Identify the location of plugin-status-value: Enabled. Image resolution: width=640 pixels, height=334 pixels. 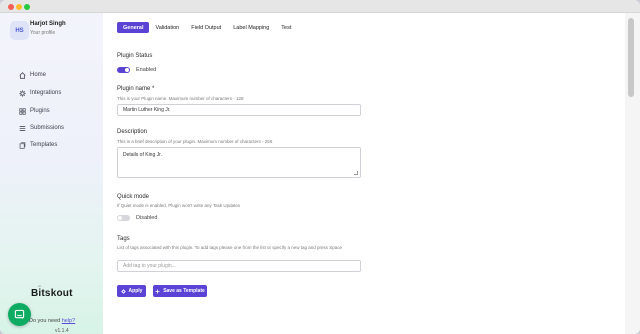
(146, 70).